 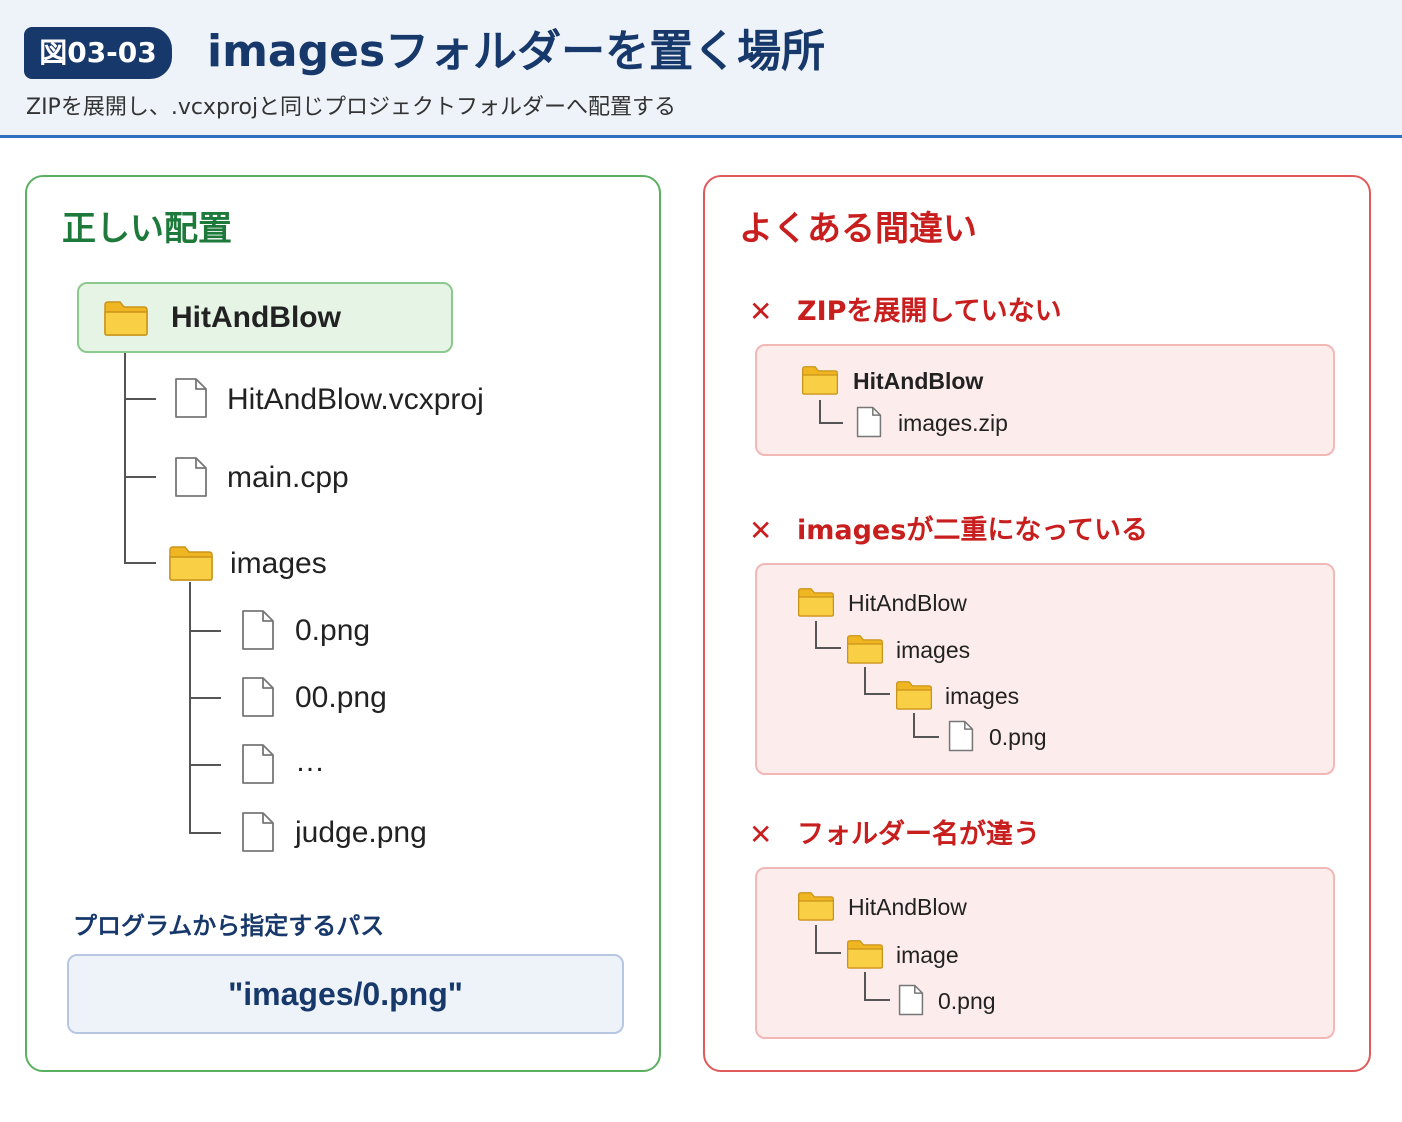 I want to click on case-folder-name: image, so click(x=927, y=955).